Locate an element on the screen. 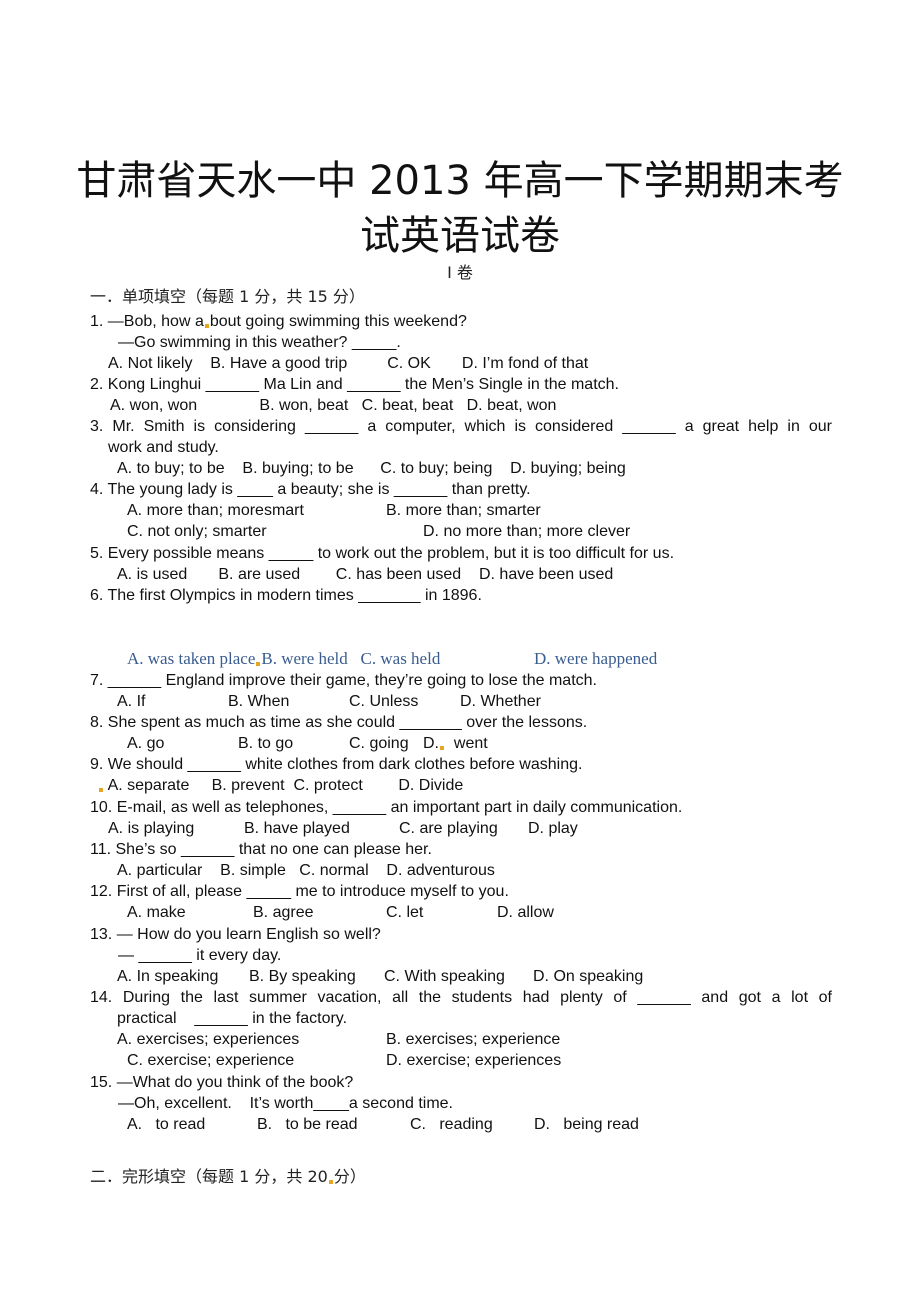 The height and width of the screenshot is (1301, 920). question-13-stem-2: — ______ it every day. is located at coordinates (200, 955).